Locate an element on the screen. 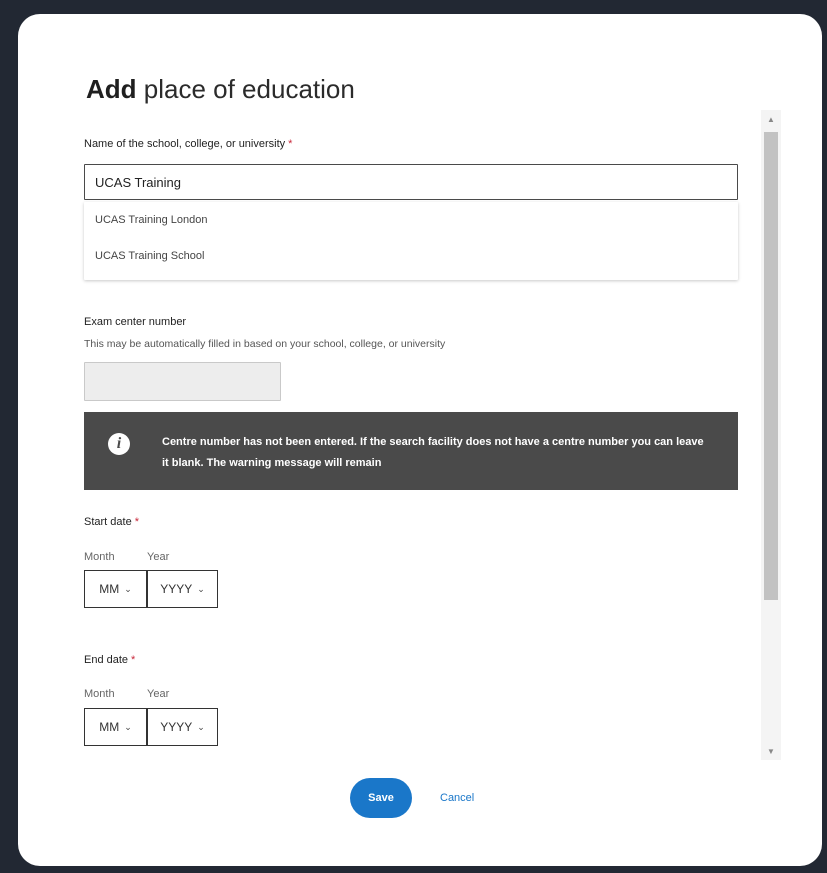 The width and height of the screenshot is (827, 873). start-year-select: YYYY ⌄ is located at coordinates (182, 589).